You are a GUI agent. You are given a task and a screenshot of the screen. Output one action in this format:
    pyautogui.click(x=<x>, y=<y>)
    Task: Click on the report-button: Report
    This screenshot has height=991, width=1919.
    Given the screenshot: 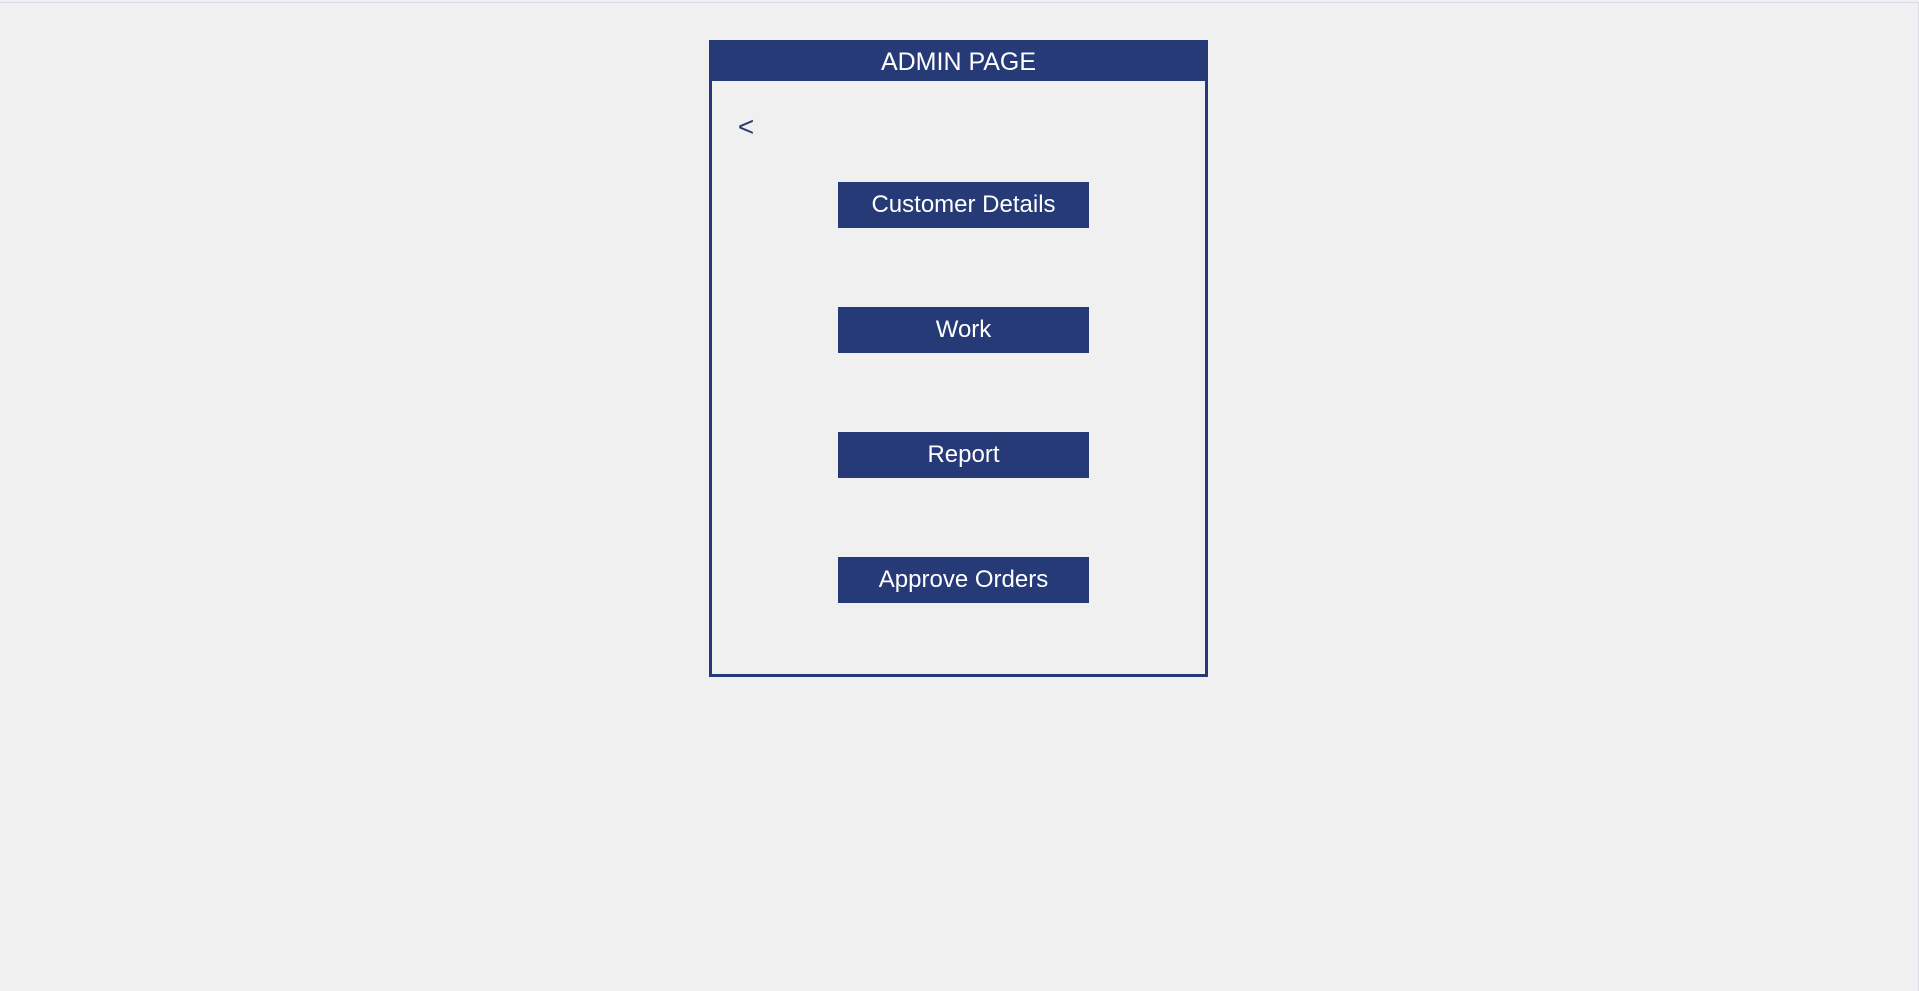 What is the action you would take?
    pyautogui.click(x=963, y=455)
    